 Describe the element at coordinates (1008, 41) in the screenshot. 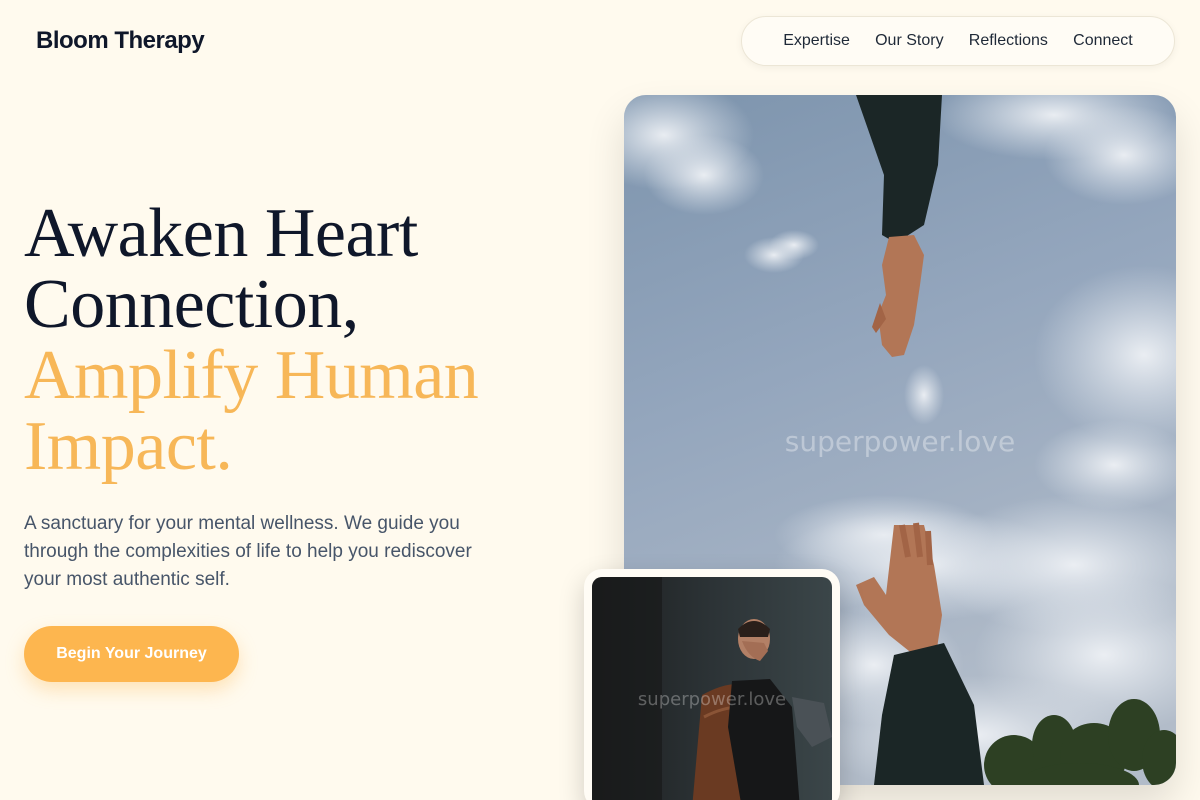

I see `nav-item-reflections: Reflections` at that location.